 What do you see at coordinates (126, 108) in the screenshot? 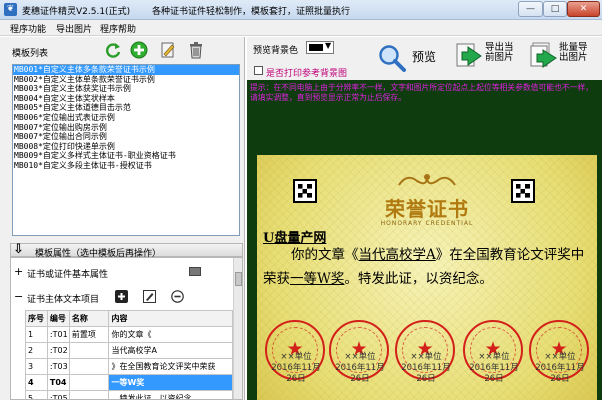
I see `list-item: MB005*自定义主体道德目击示范` at bounding box center [126, 108].